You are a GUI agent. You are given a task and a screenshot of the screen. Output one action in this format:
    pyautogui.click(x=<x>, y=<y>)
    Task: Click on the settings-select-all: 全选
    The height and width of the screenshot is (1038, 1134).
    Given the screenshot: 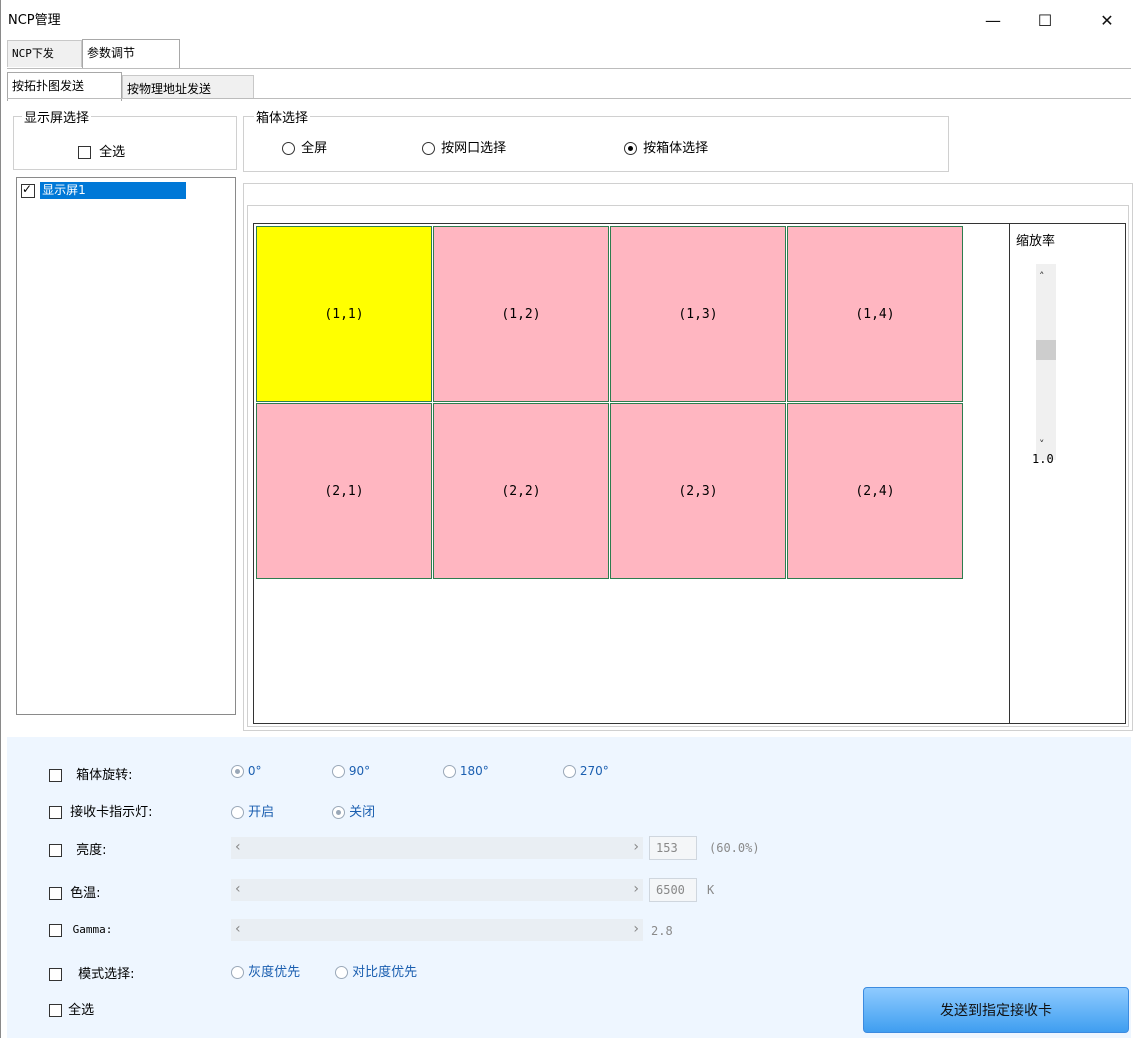 What is the action you would take?
    pyautogui.click(x=71, y=1008)
    